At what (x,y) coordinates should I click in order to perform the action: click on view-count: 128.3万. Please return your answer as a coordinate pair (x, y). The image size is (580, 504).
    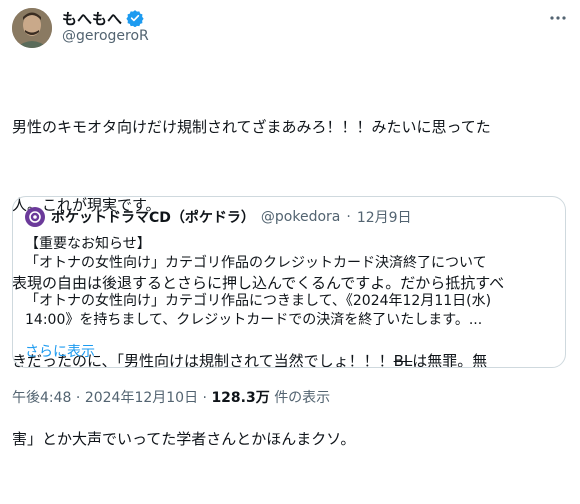
    Looking at the image, I should click on (240, 398).